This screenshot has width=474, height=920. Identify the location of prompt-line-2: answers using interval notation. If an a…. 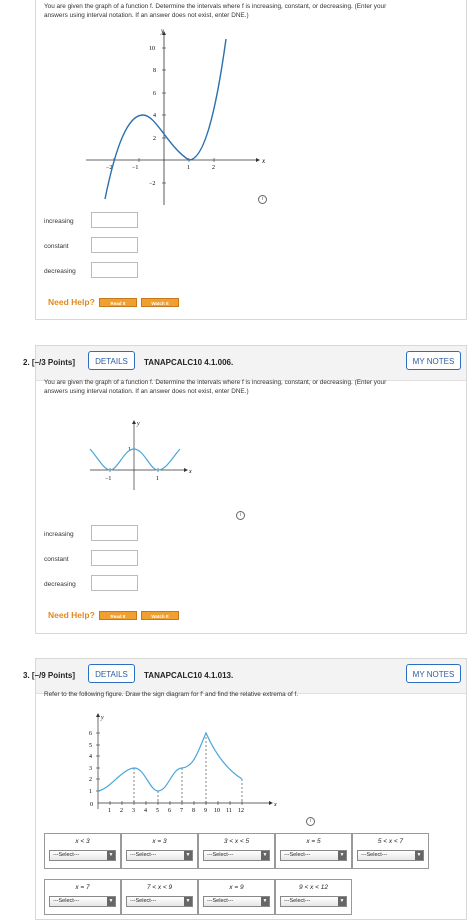
(146, 15).